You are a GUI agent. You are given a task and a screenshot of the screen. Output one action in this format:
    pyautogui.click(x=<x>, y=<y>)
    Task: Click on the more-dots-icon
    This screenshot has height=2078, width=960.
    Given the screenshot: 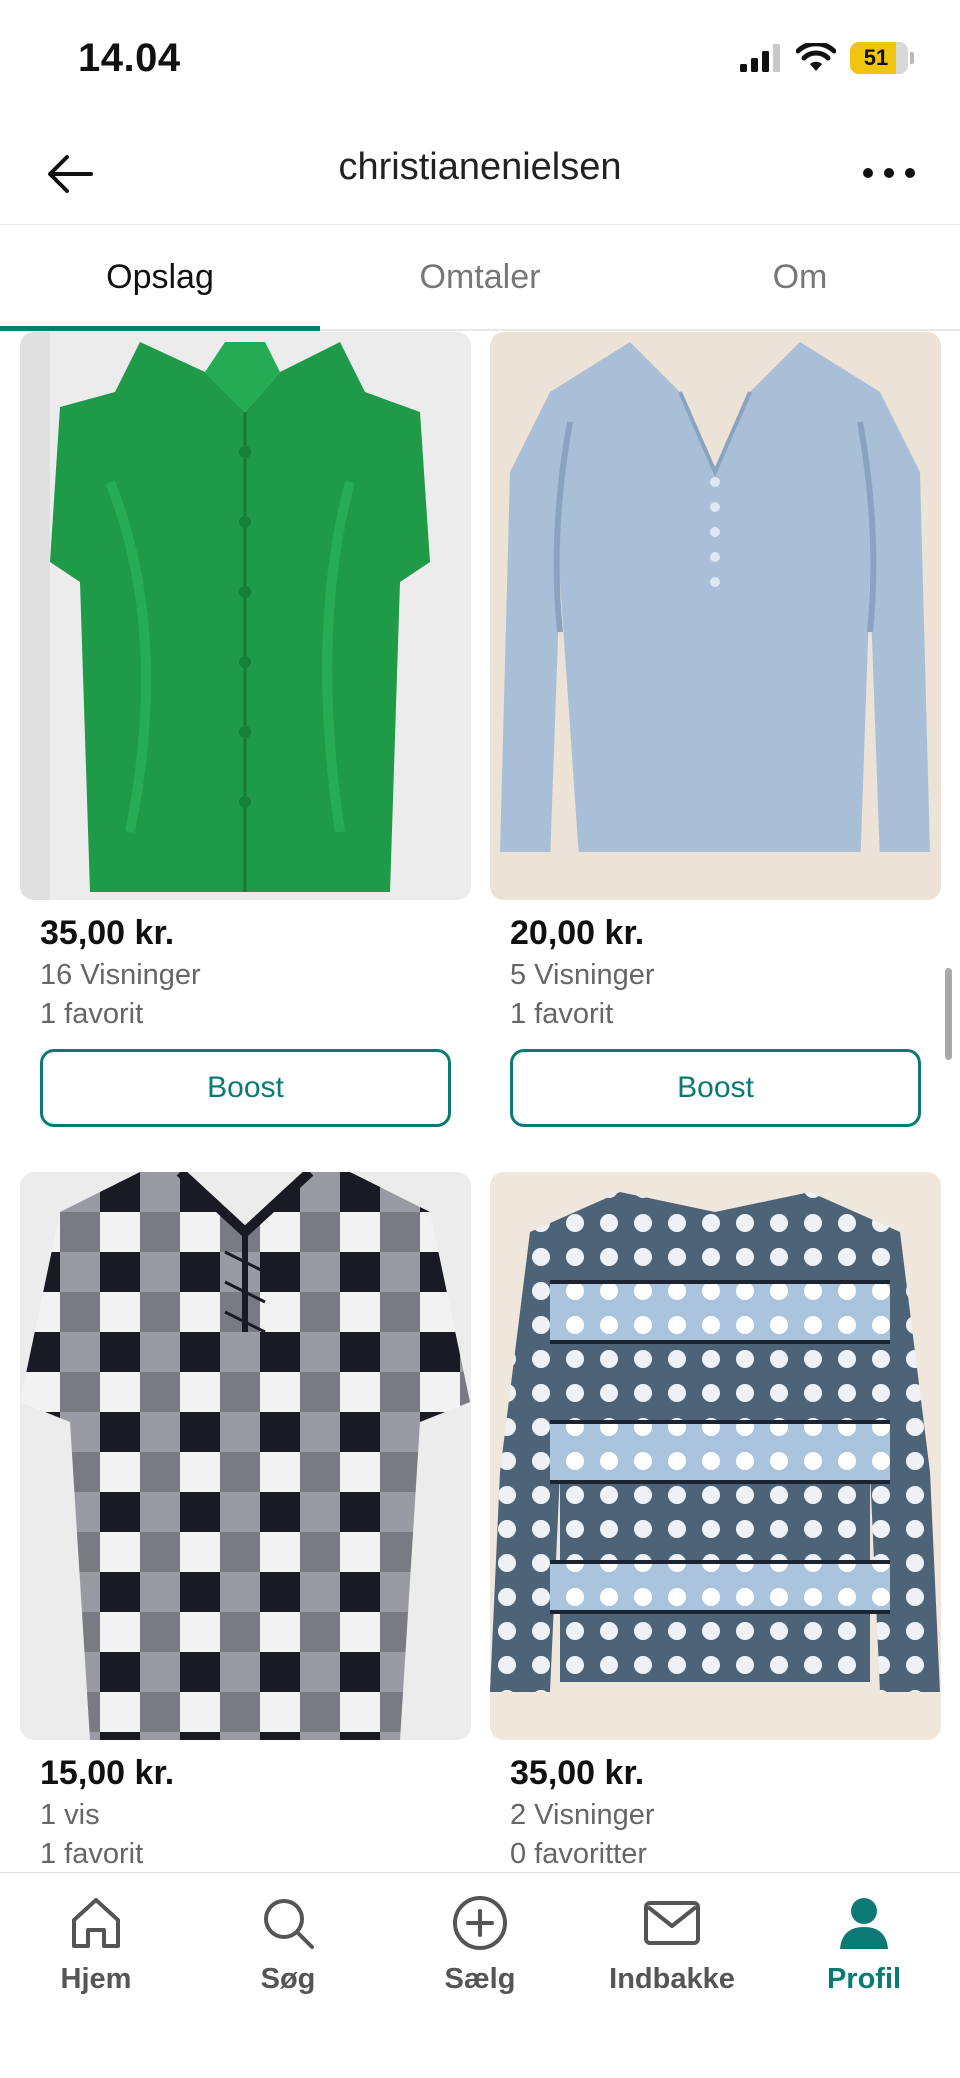 What is the action you would take?
    pyautogui.click(x=889, y=173)
    